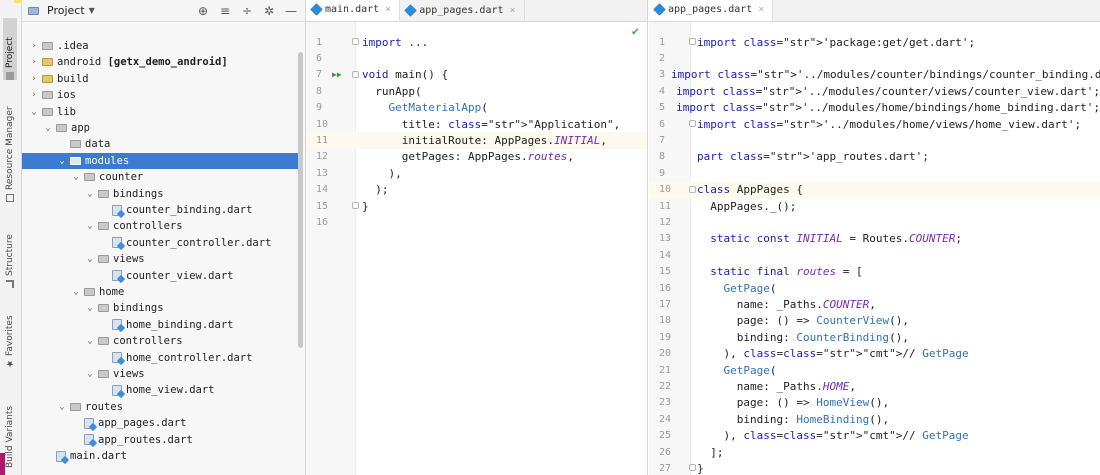 The height and width of the screenshot is (475, 1100). Describe the element at coordinates (665, 305) in the screenshot. I see `line-number: 17` at that location.